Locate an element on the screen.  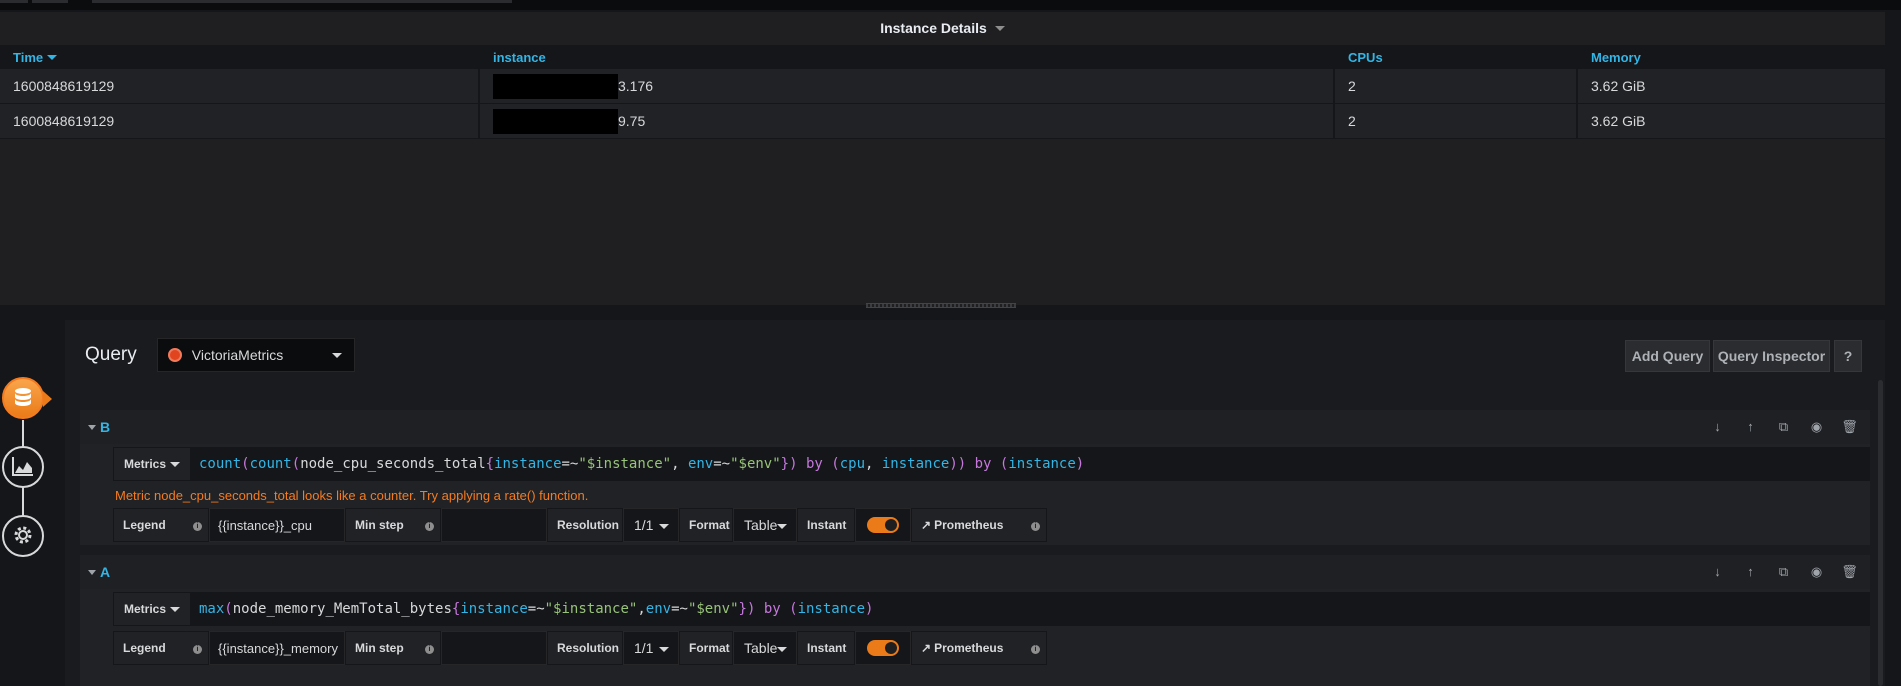
cell-instance: 3.176 is located at coordinates (907, 86).